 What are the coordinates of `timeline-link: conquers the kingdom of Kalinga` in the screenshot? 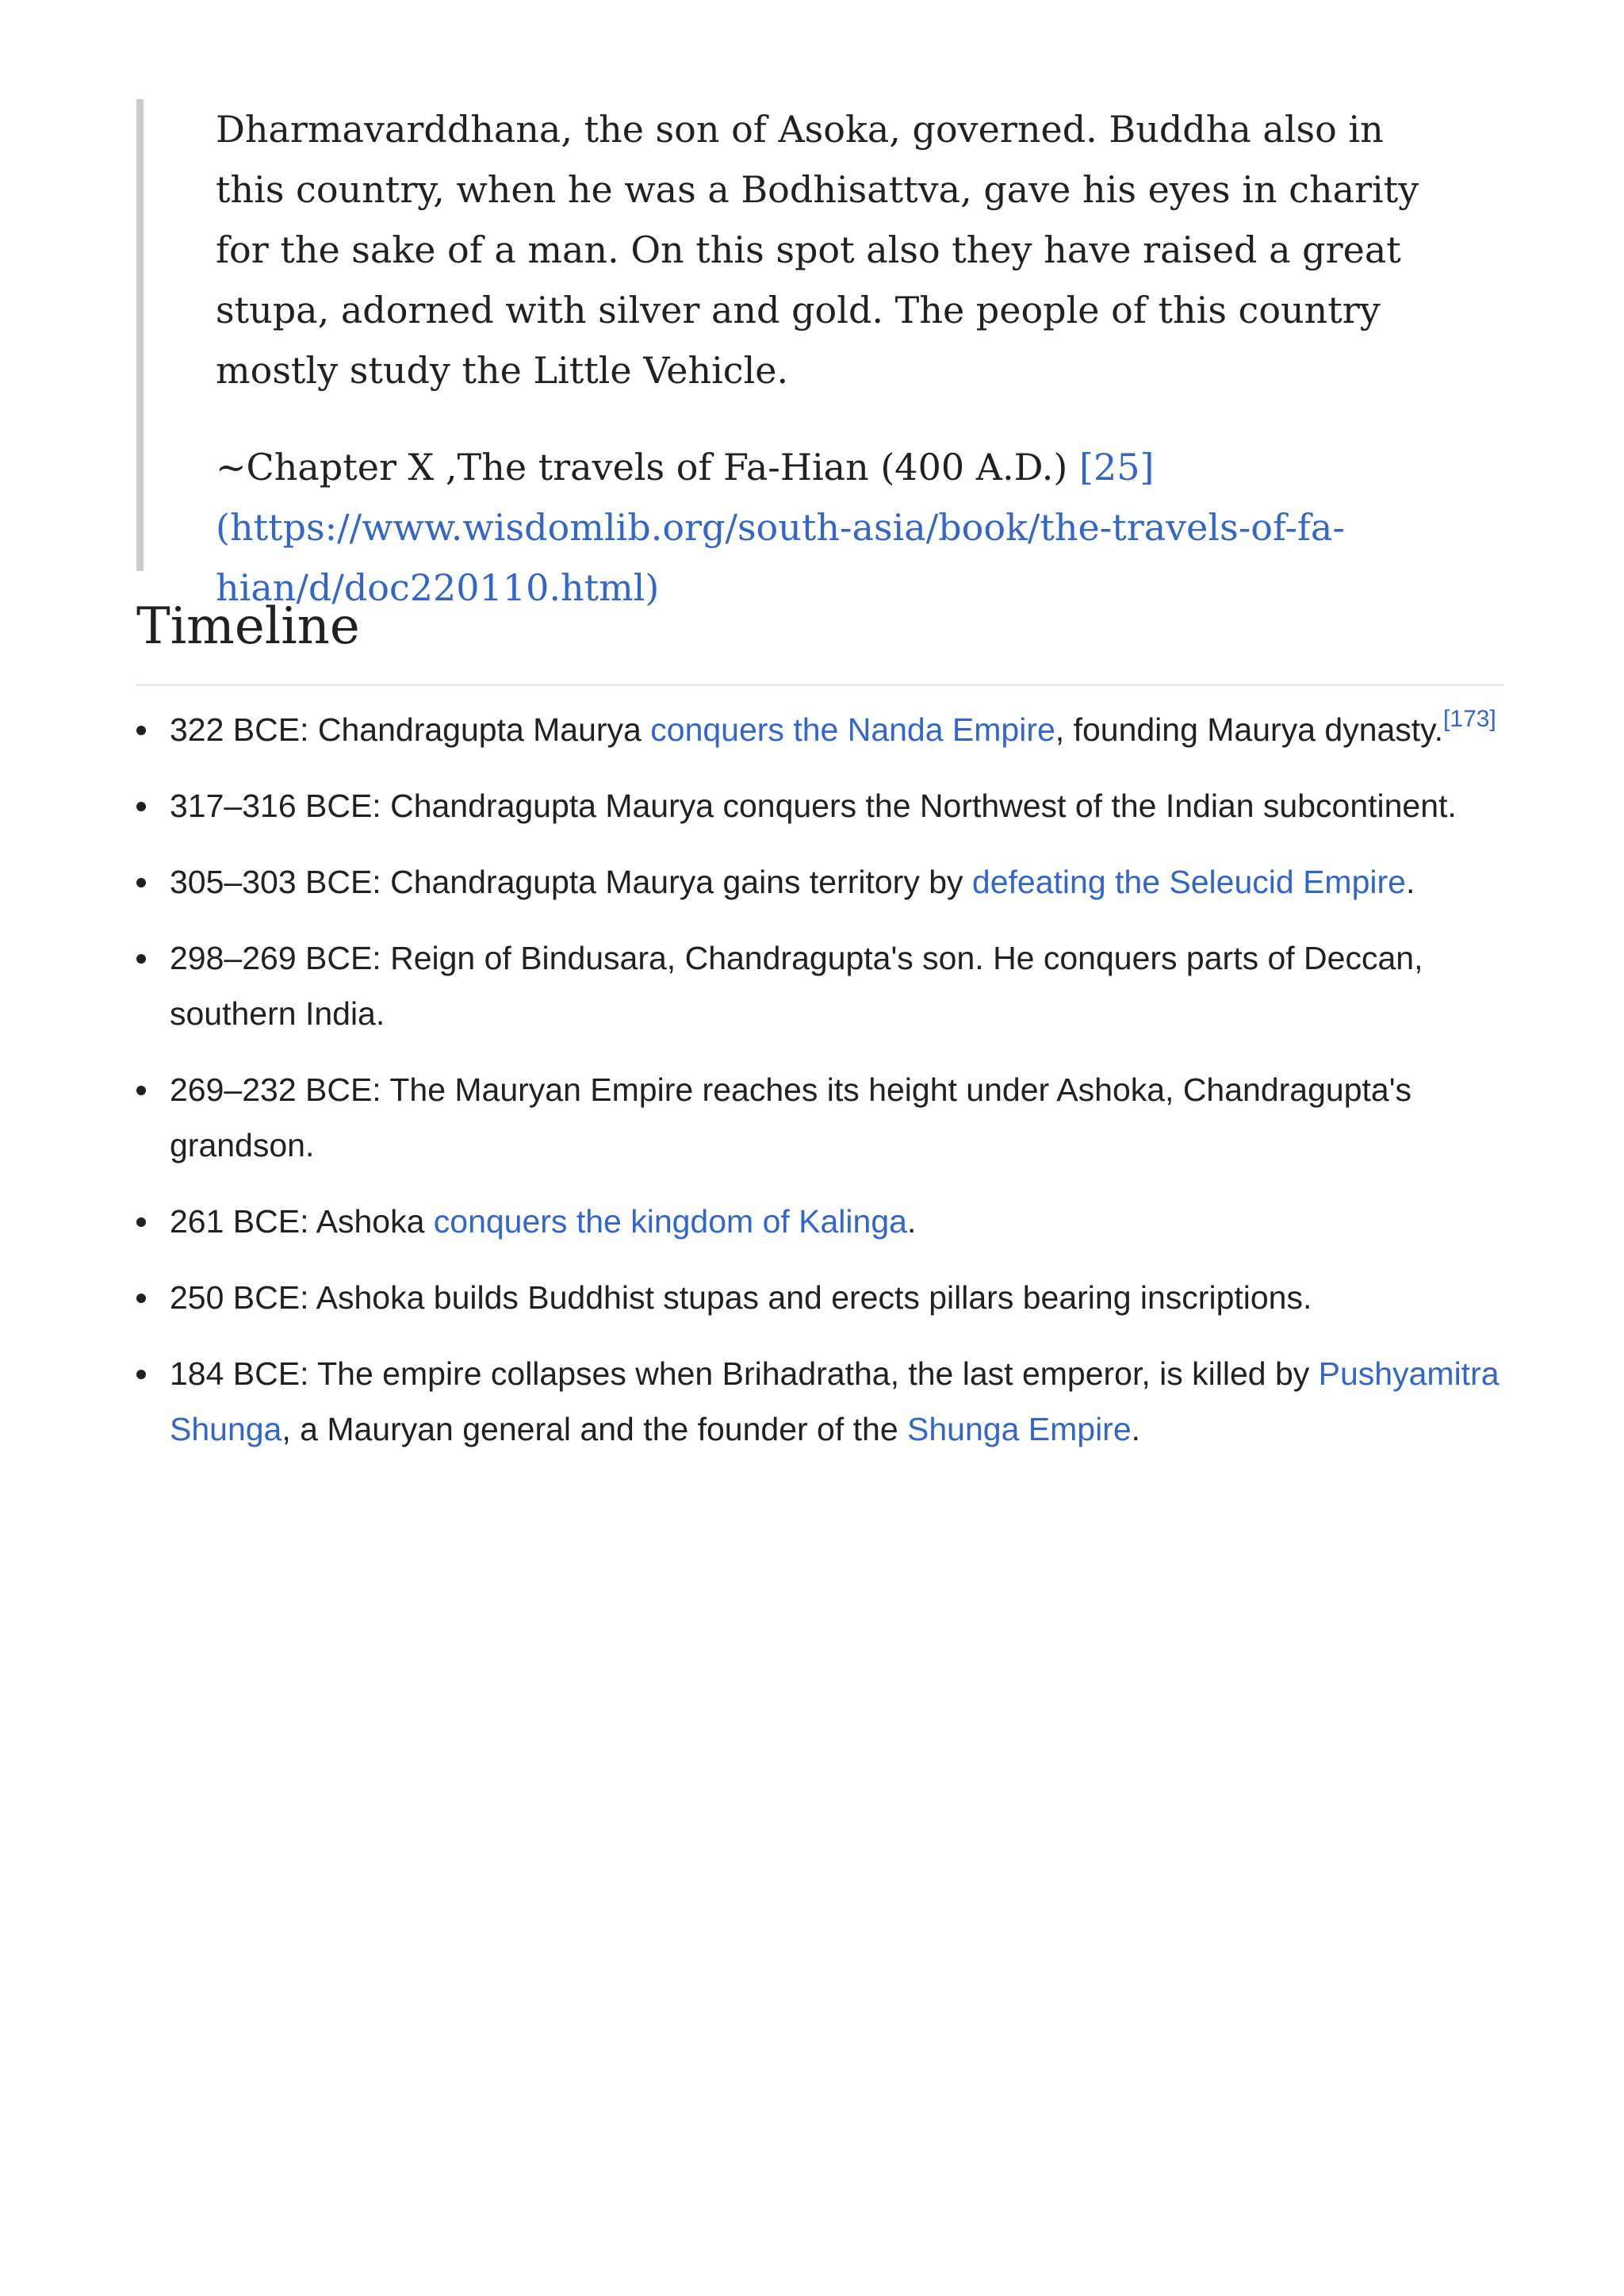 It's located at (670, 1221).